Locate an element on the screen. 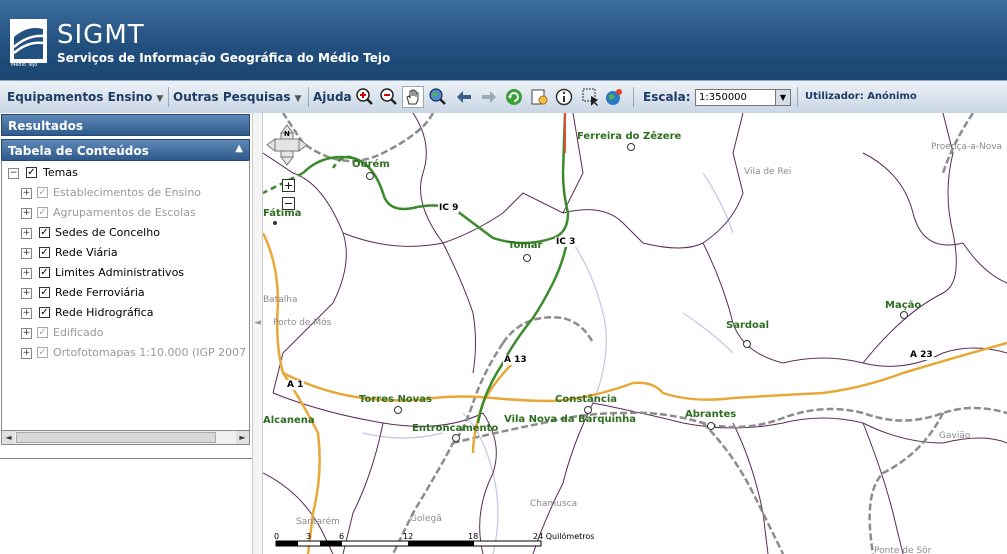  panel-splitter: ◄ is located at coordinates (257, 333).